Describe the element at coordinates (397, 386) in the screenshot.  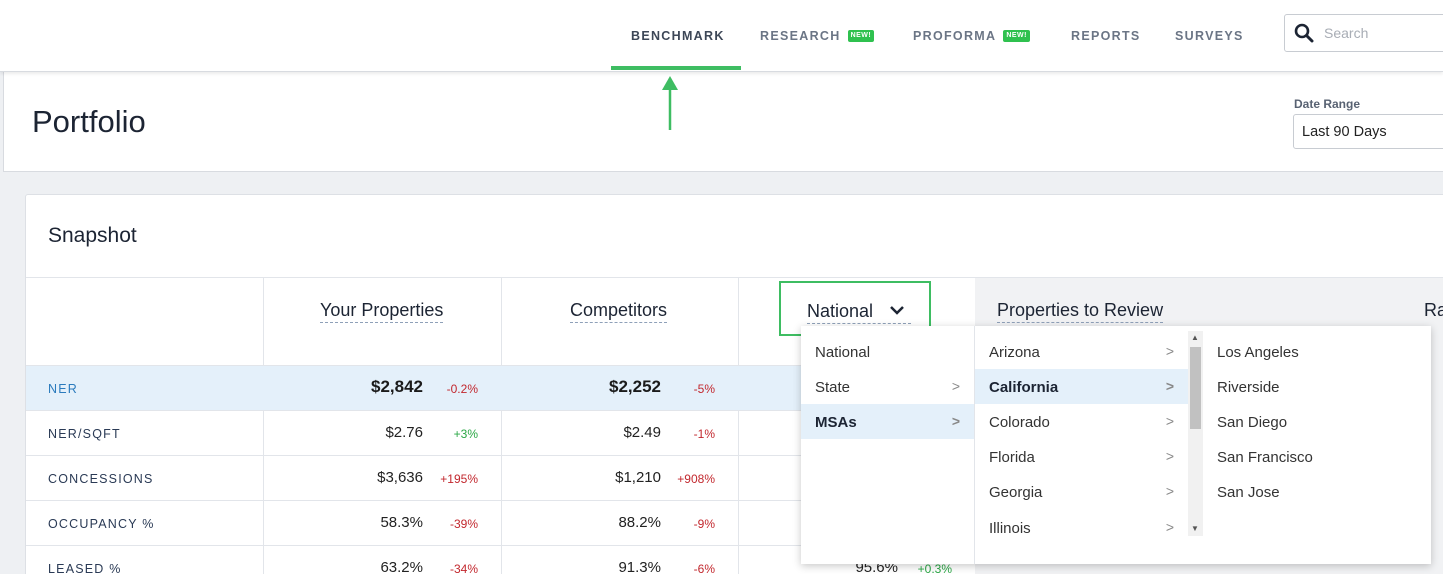
I see `your-value: $2,842` at that location.